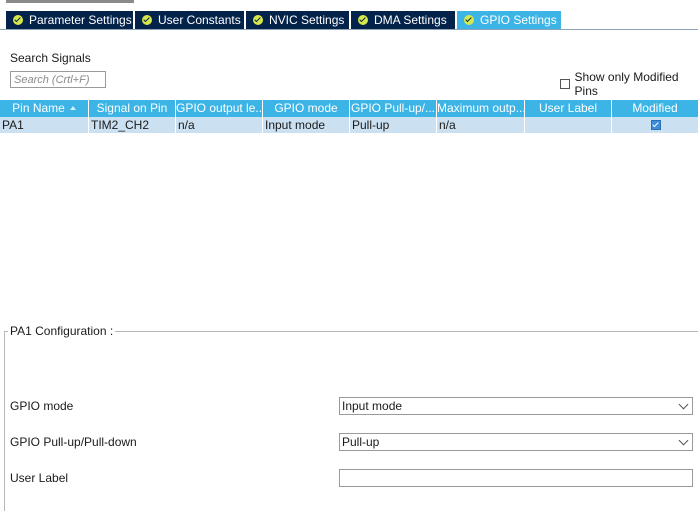 This screenshot has height=511, width=698. I want to click on gpio-pull-label: GPIO Pull-up/Pull-down, so click(73, 442).